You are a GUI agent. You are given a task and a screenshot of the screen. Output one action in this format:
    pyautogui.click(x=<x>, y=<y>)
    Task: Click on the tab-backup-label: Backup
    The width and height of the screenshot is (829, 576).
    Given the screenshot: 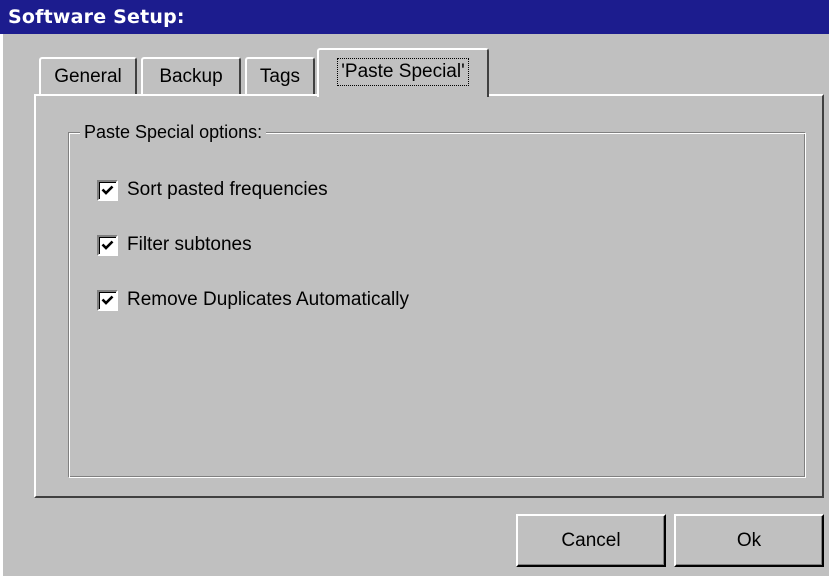 What is the action you would take?
    pyautogui.click(x=191, y=76)
    